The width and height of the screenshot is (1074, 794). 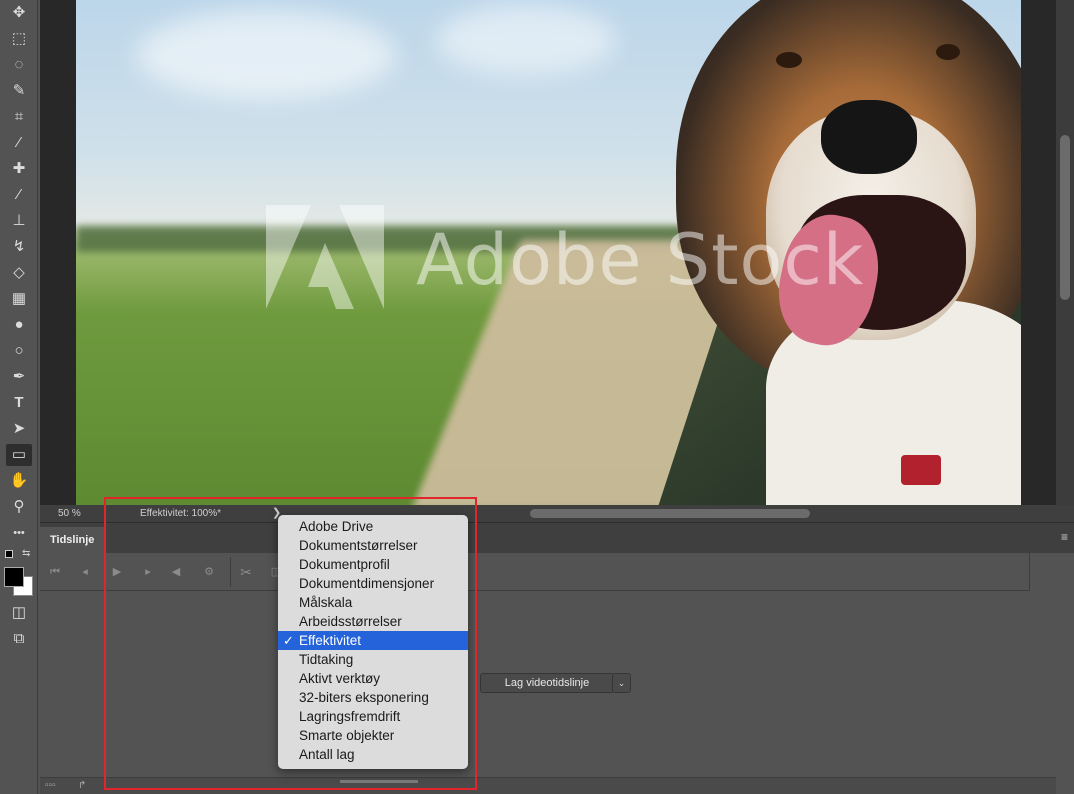 What do you see at coordinates (1065, 217) in the screenshot?
I see `vertical-scroll-thumb` at bounding box center [1065, 217].